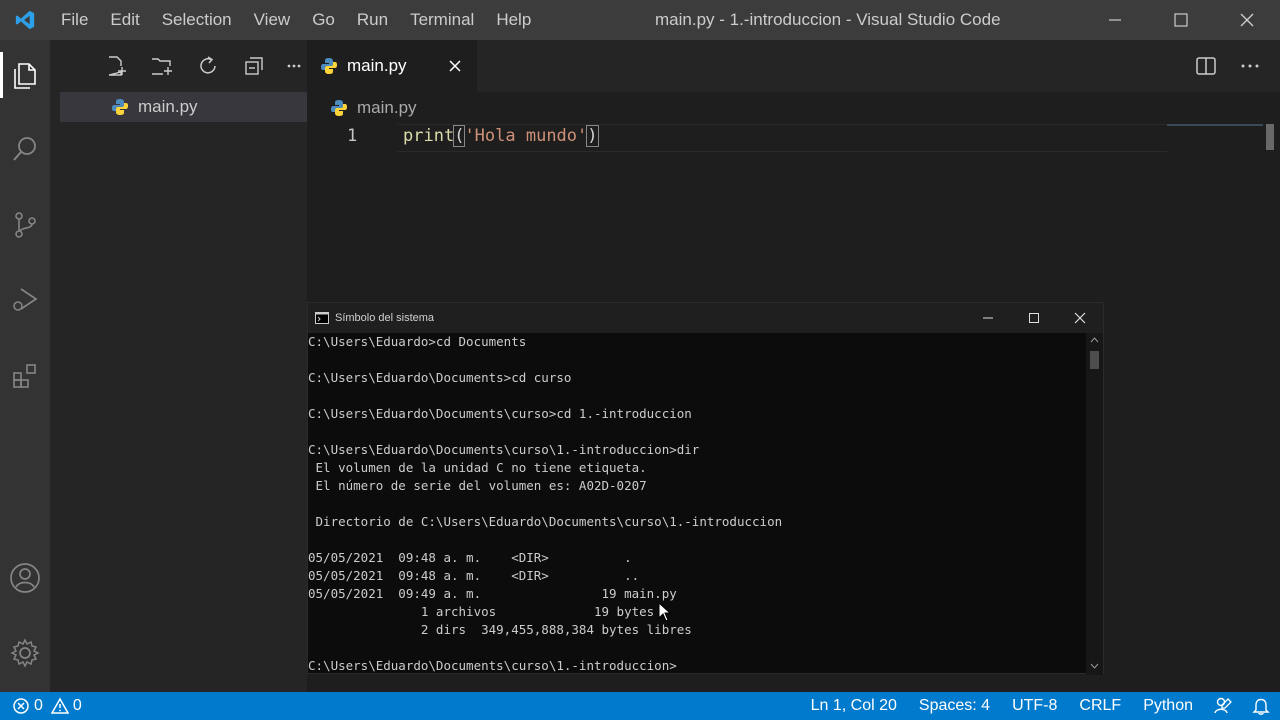 Image resolution: width=1280 pixels, height=720 pixels. I want to click on status-right: Ln 1, Col 20 Spaces: 4 UTF-8 CRLF Python, so click(1040, 706).